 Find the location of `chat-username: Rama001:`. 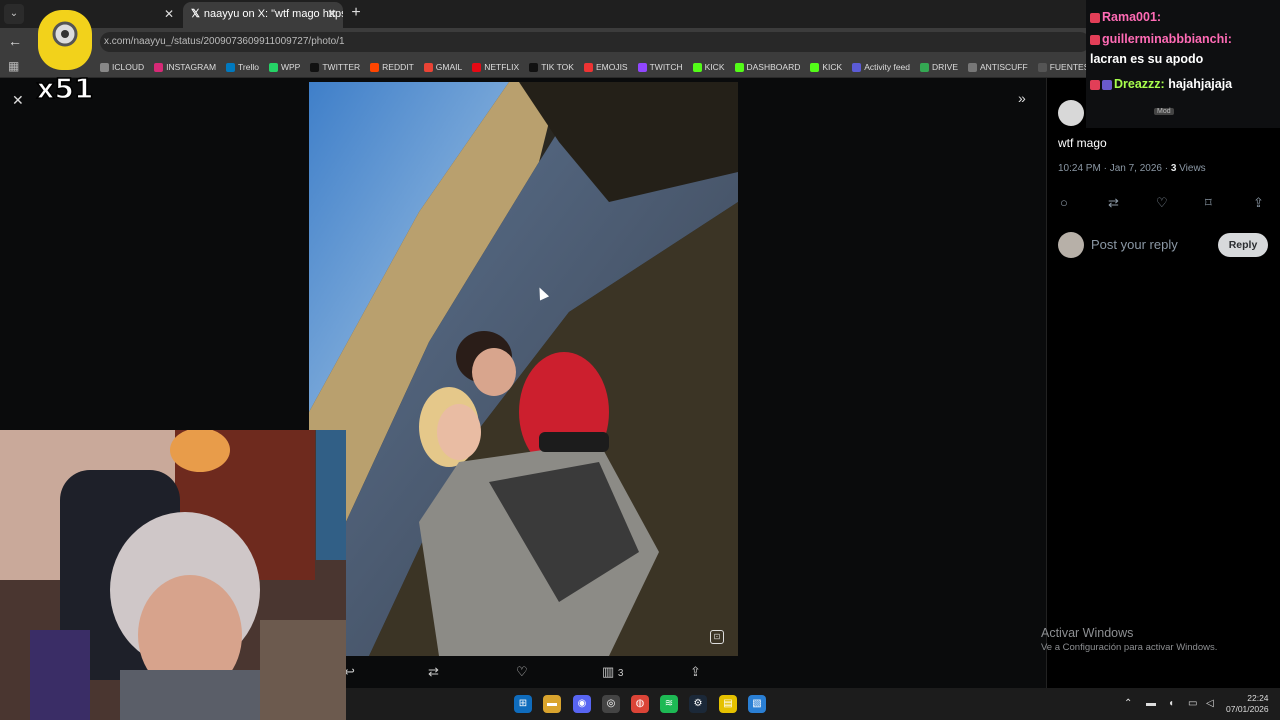

chat-username: Rama001: is located at coordinates (1132, 17).